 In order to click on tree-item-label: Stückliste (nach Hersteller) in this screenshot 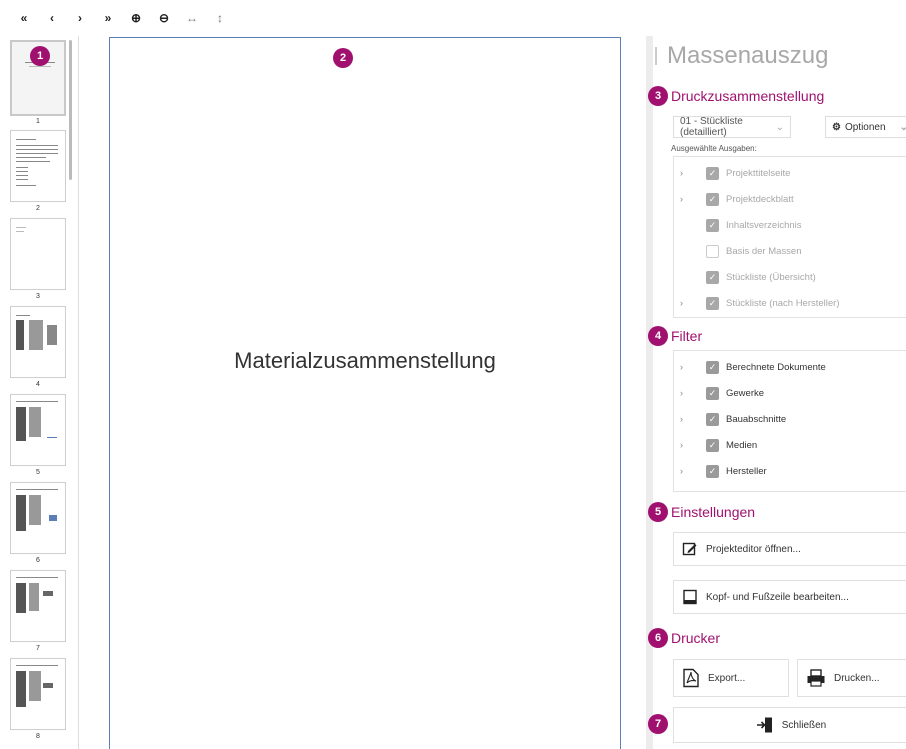, I will do `click(783, 303)`.